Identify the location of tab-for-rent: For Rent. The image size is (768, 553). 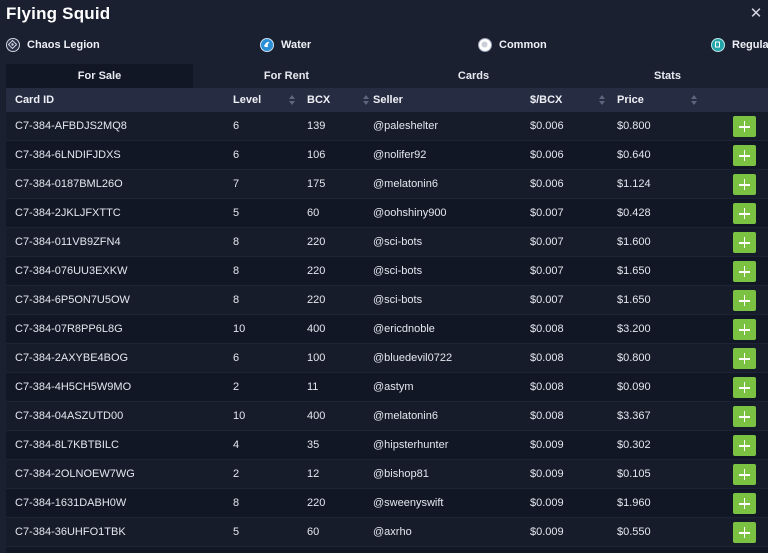
(286, 76).